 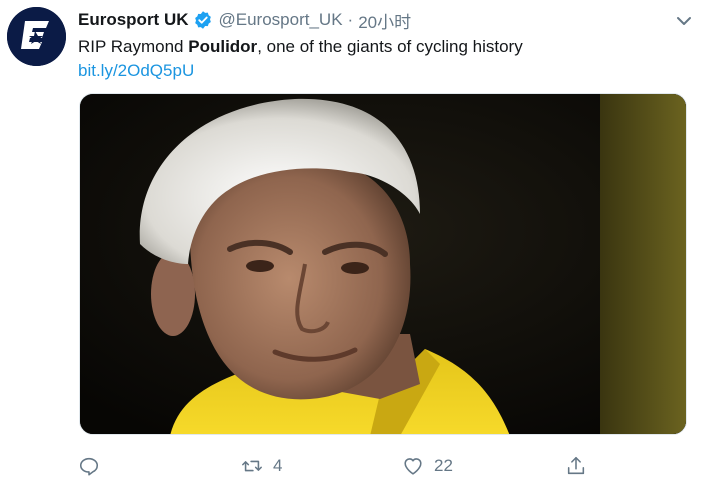 I want to click on like-count: 22, so click(x=443, y=465).